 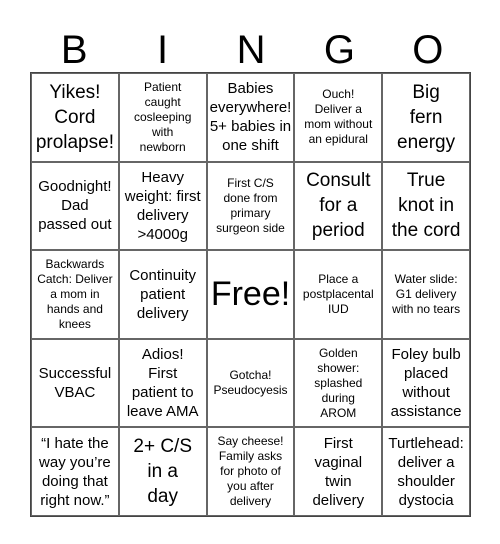 I want to click on header-letter-i: I, so click(x=163, y=50).